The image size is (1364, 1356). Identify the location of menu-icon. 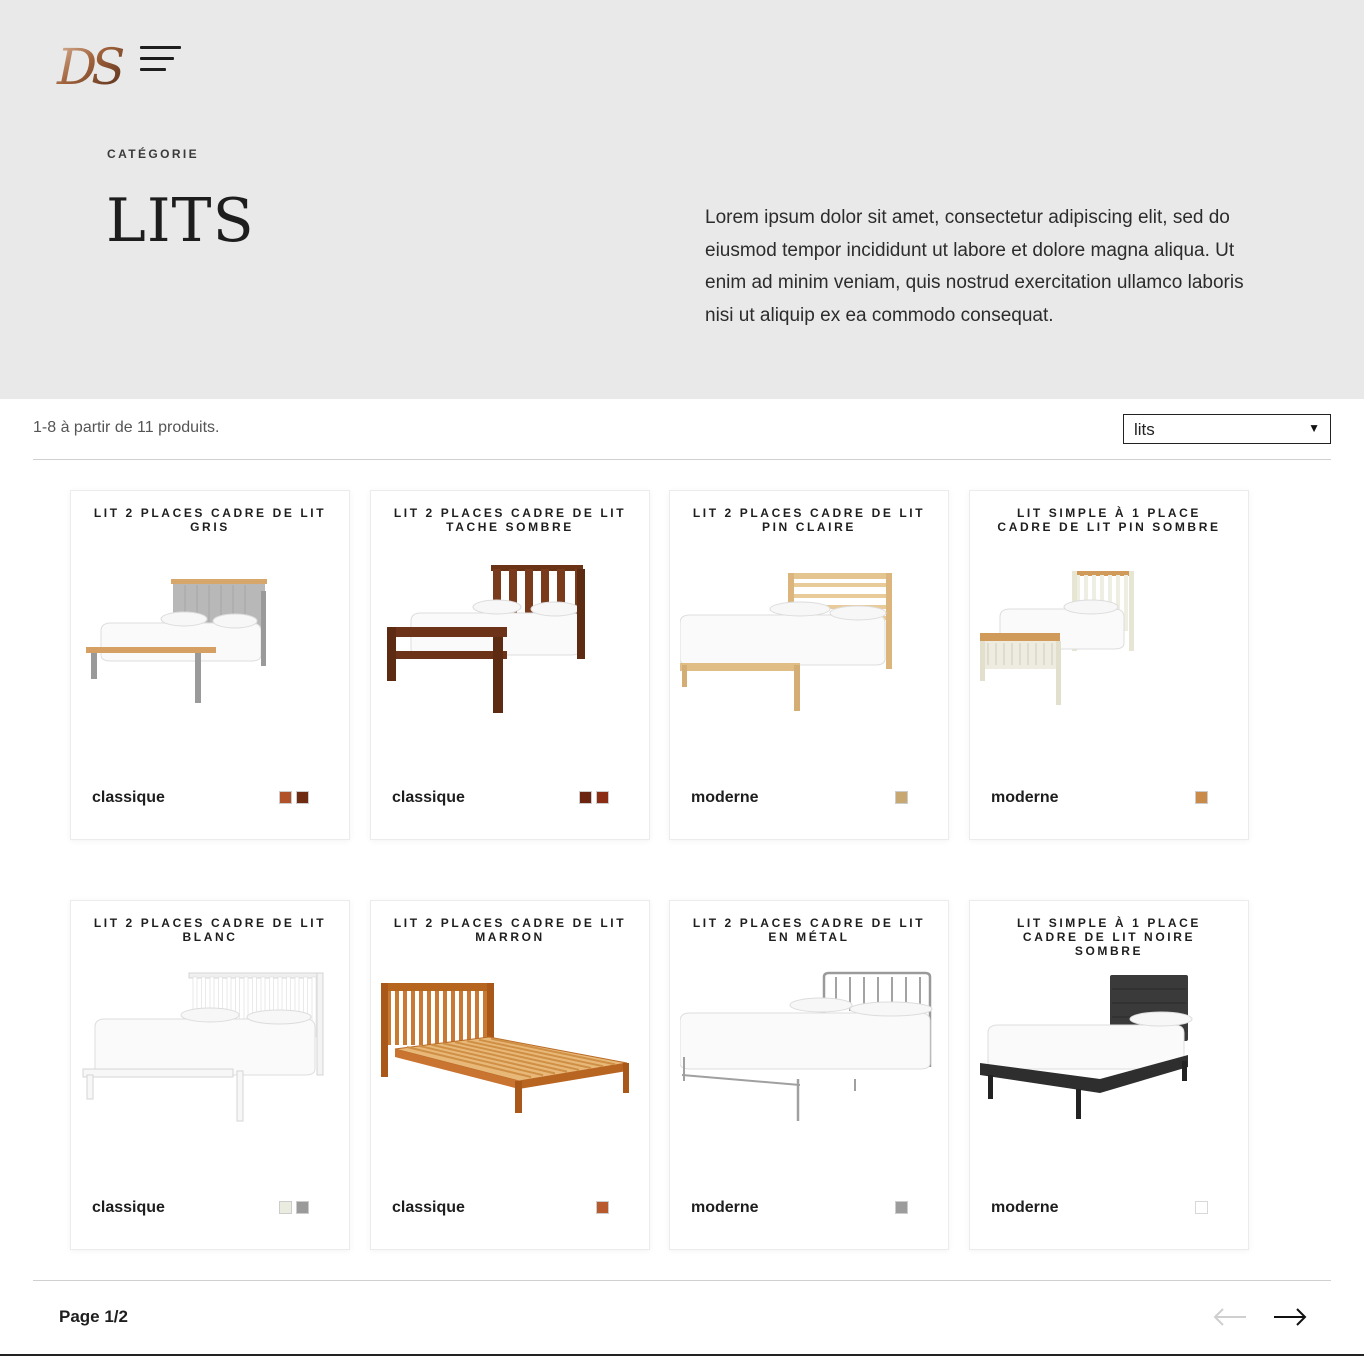
(161, 61).